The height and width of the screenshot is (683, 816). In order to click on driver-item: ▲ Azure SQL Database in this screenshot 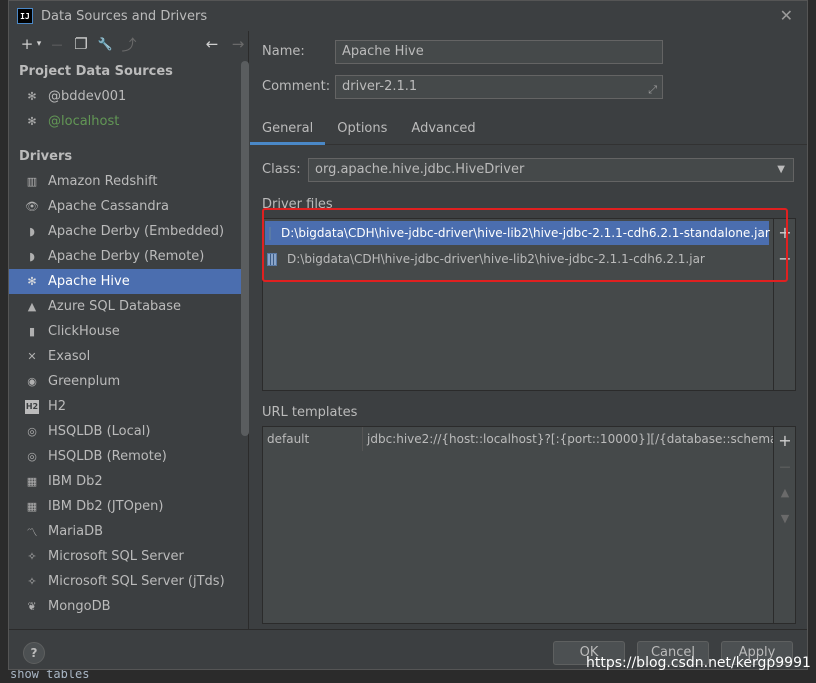, I will do `click(125, 306)`.